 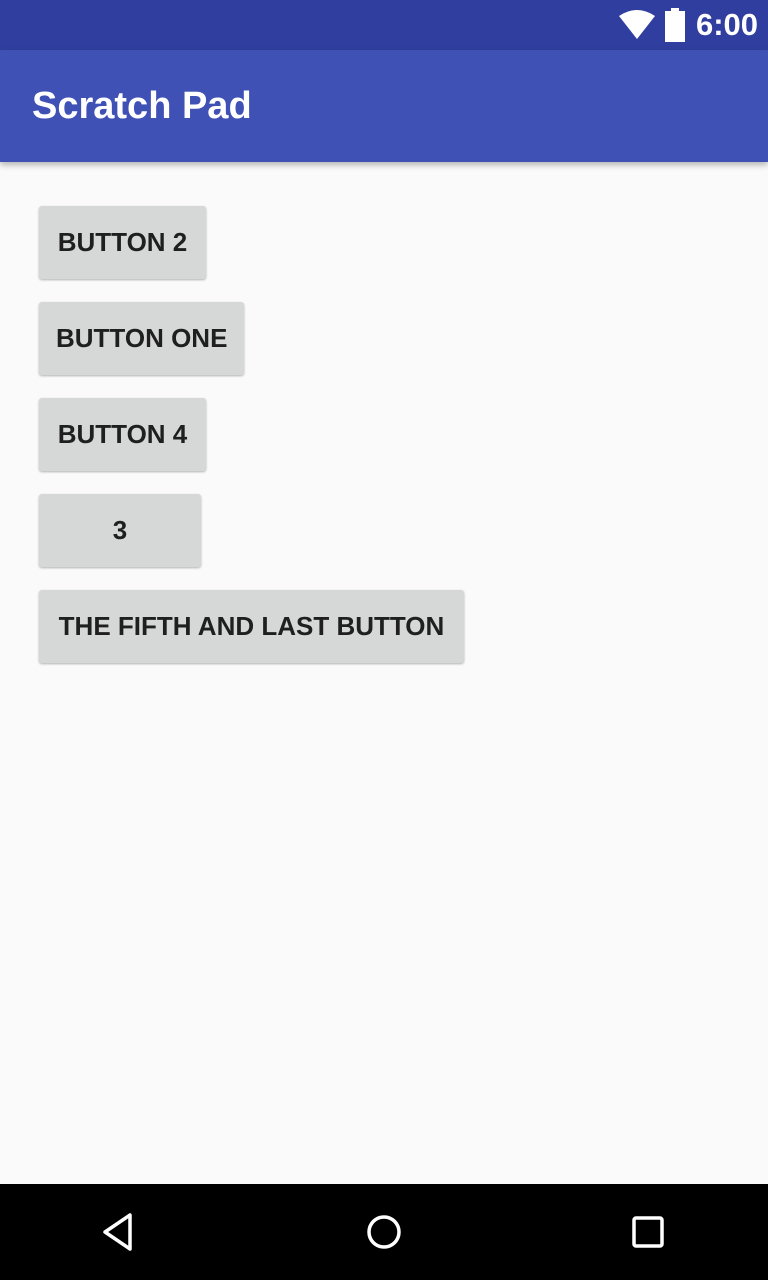 I want to click on status-time: 6:00, so click(x=726, y=24).